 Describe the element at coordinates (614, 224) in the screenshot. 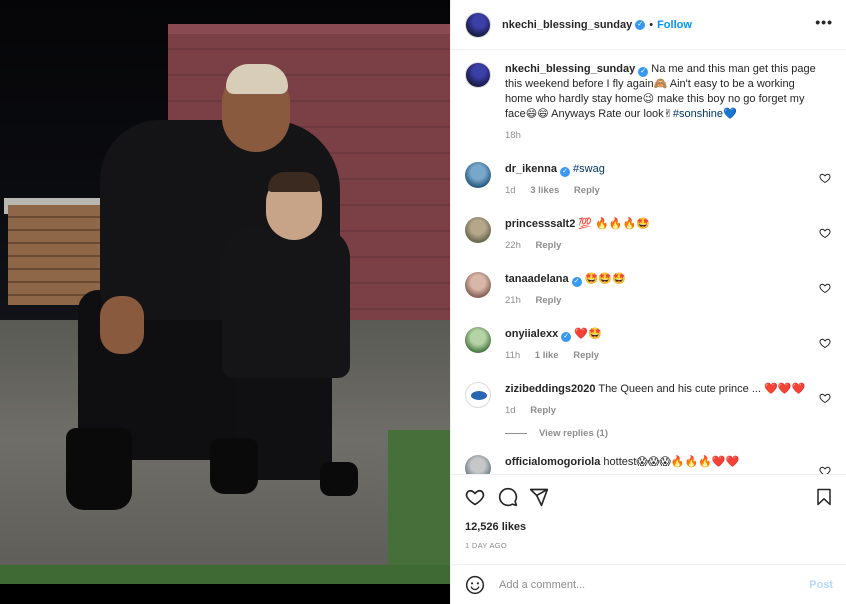

I see `comment-text: 💯 🔥🔥🔥🤩` at that location.